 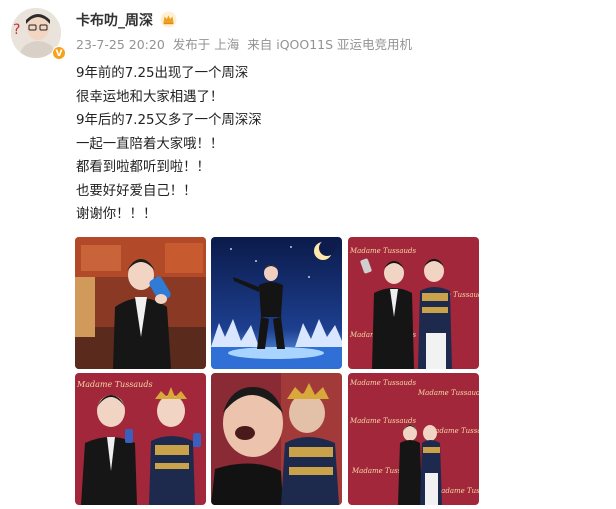 I want to click on post-text-line: 9年前的7.25出现了一个周深, so click(x=162, y=73).